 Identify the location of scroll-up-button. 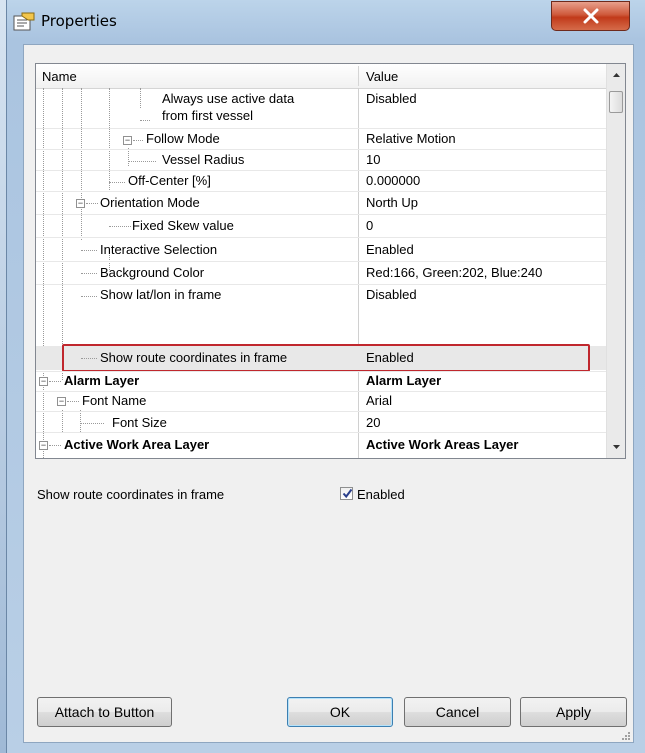
(616, 75).